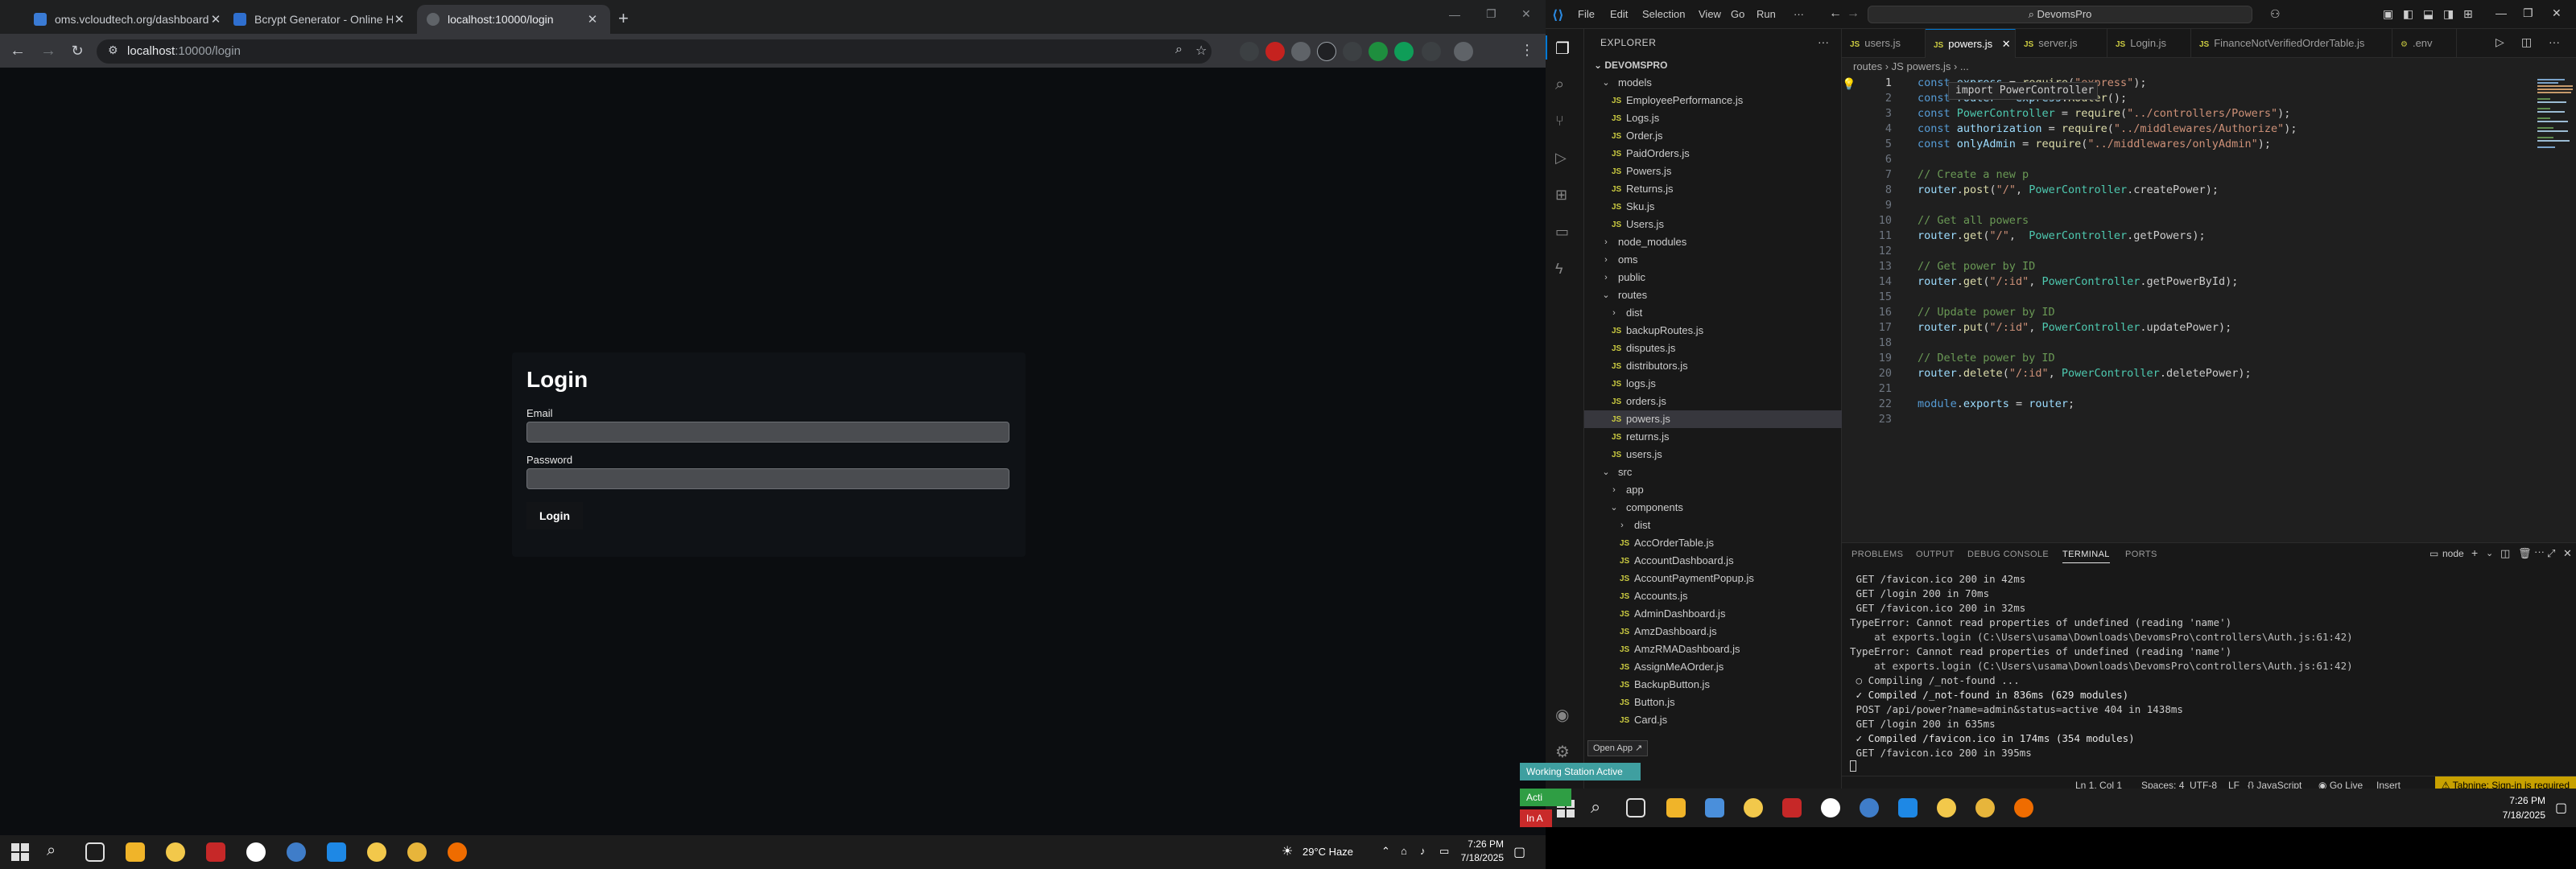  What do you see at coordinates (1431, 51) in the screenshot?
I see `extensions-puzzle-icon` at bounding box center [1431, 51].